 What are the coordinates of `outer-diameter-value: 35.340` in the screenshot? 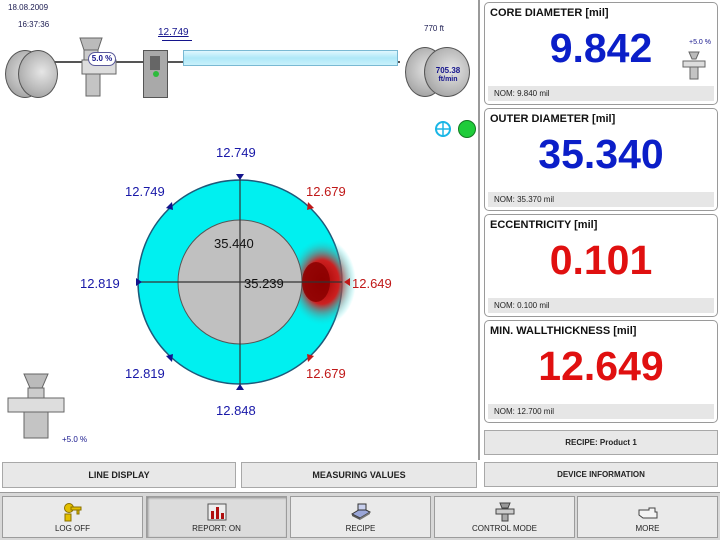 It's located at (601, 154).